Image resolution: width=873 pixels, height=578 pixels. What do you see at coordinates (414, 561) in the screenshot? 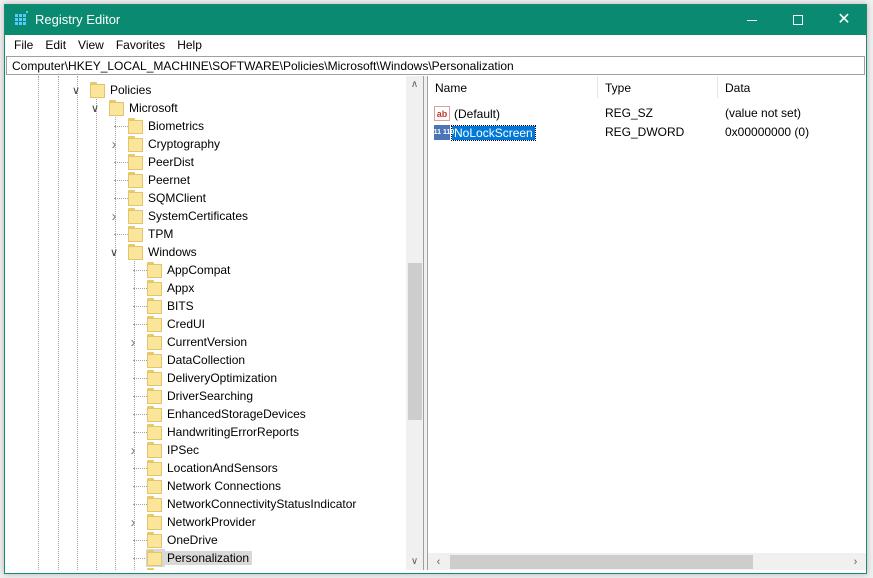
I see `scroll-down-arrow-icon: ∨` at bounding box center [414, 561].